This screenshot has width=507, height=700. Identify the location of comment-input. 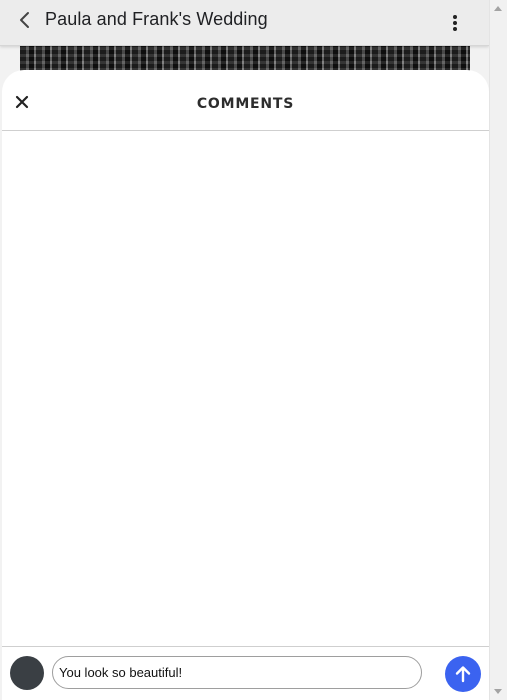
(237, 672).